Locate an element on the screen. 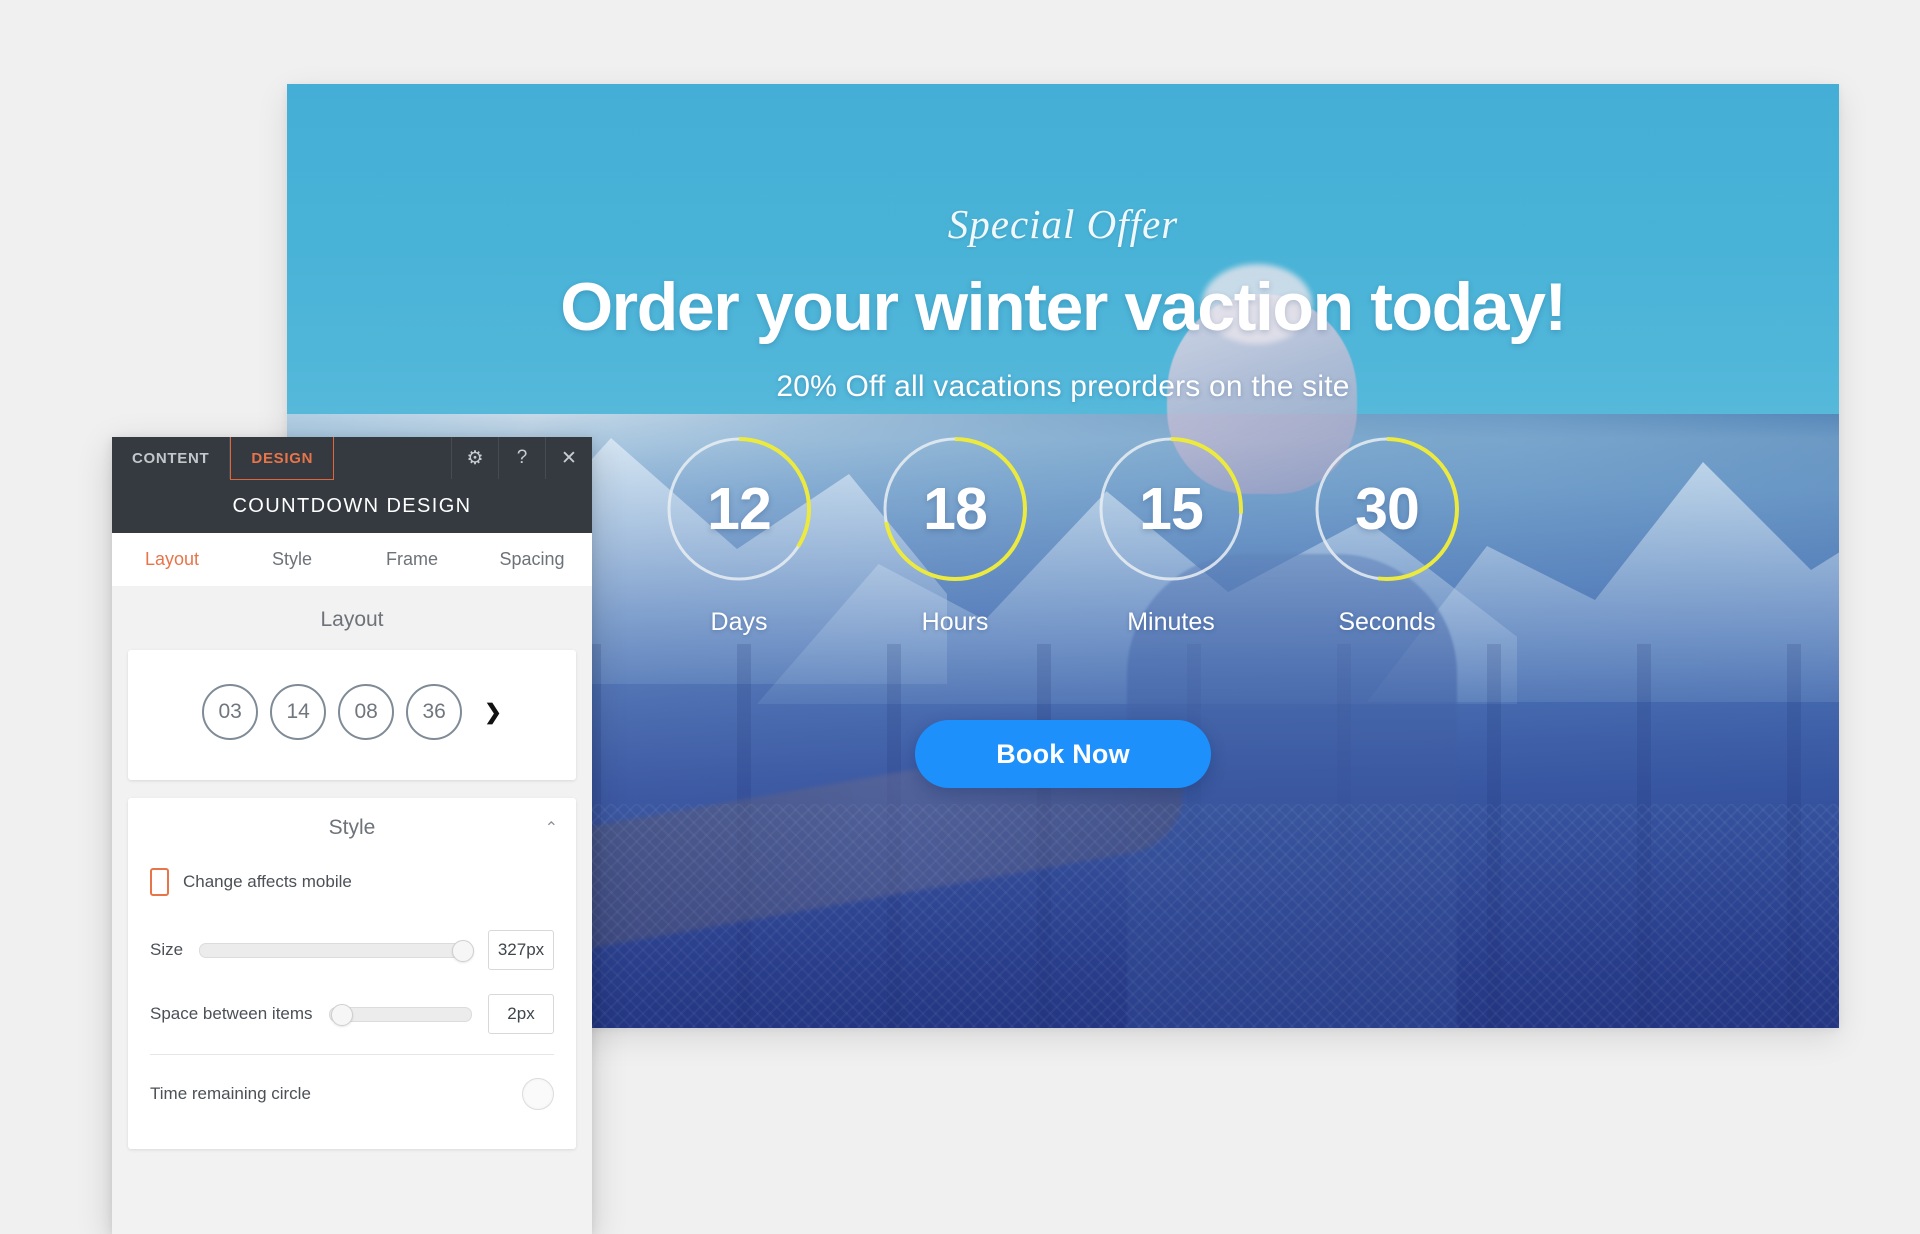 This screenshot has width=1920, height=1234. countdown-item: 12 Days is located at coordinates (739, 534).